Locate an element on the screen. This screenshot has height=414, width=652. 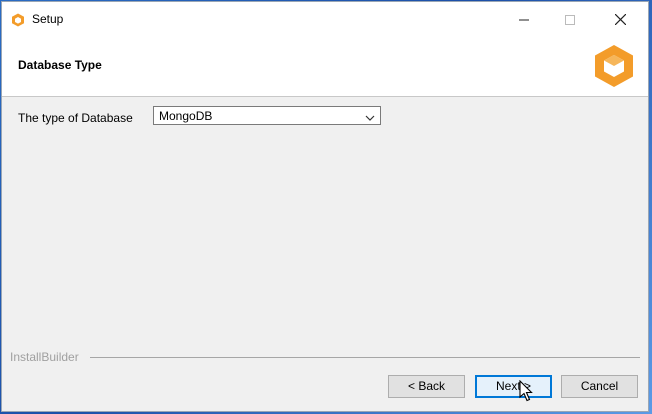
minimize-button is located at coordinates (524, 19).